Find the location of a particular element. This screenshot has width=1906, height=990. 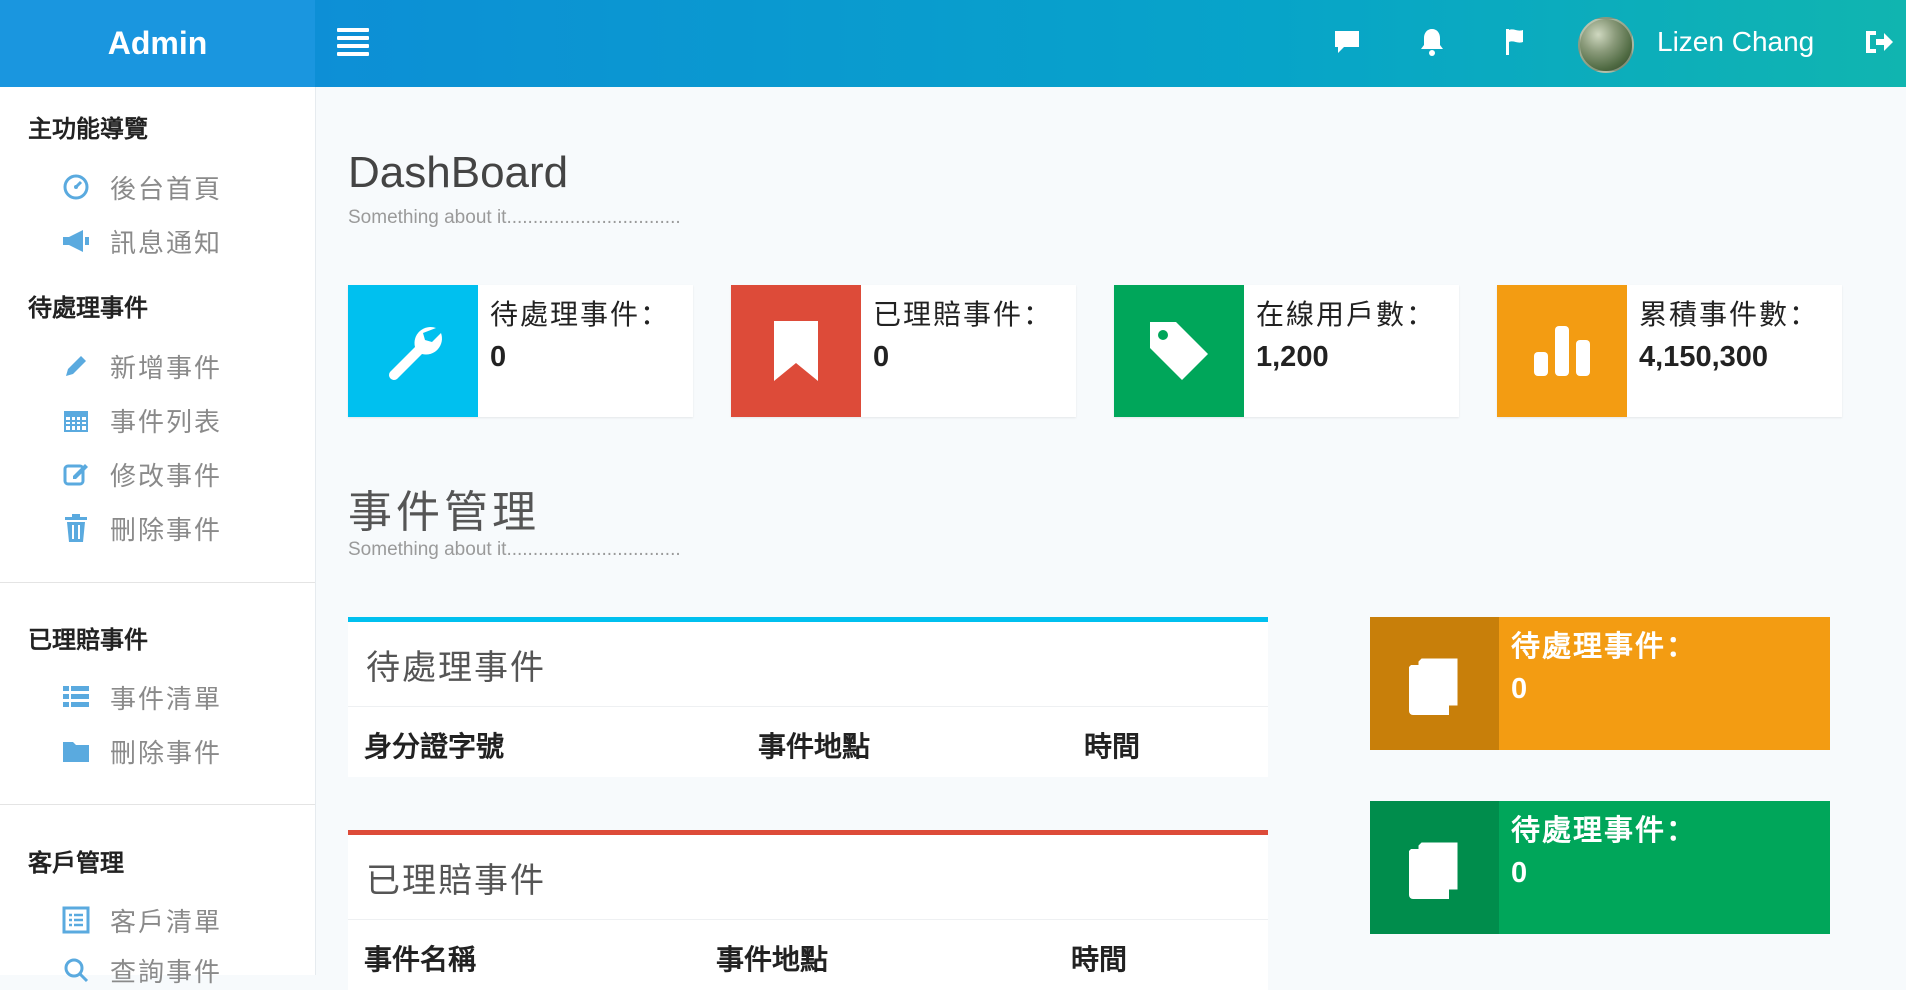

sidebar-section-title: 已理賠事件 is located at coordinates (88, 640).